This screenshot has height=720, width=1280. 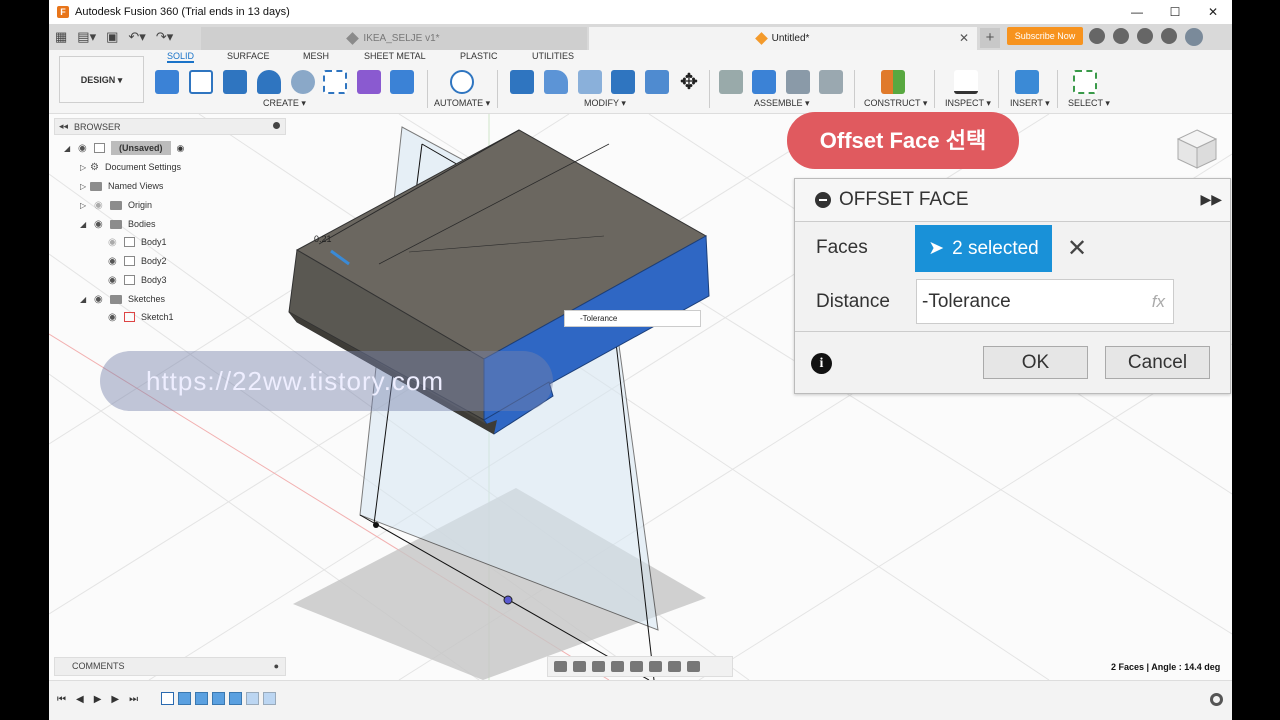 I want to click on timeline-settings-gear-icon, so click(x=1216, y=699).